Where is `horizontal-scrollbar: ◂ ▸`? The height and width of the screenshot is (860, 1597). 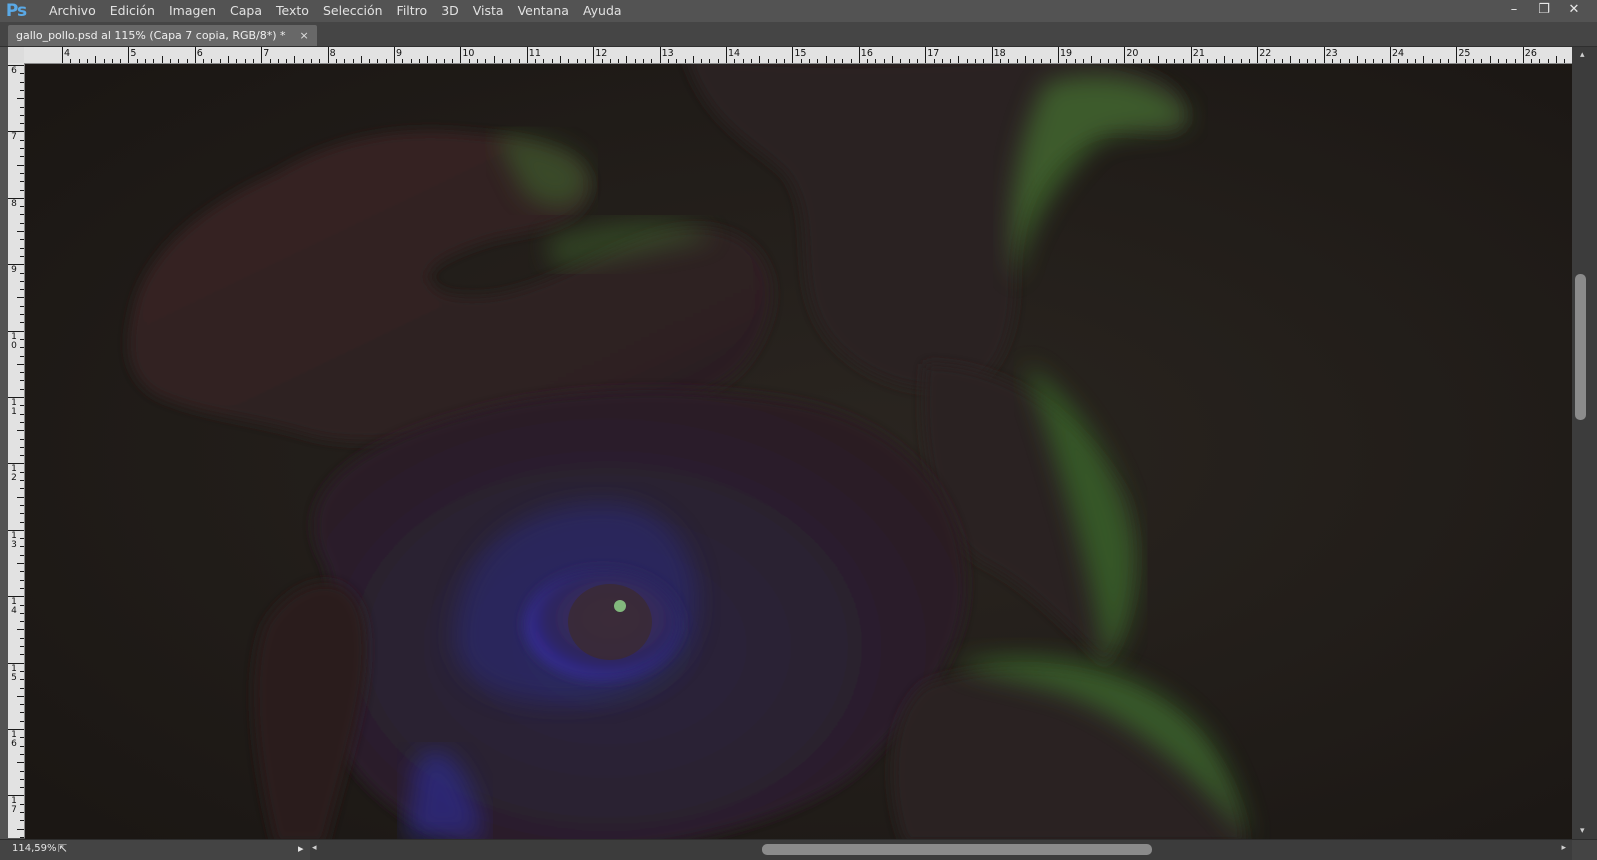
horizontal-scrollbar: ◂ ▸ is located at coordinates (941, 850).